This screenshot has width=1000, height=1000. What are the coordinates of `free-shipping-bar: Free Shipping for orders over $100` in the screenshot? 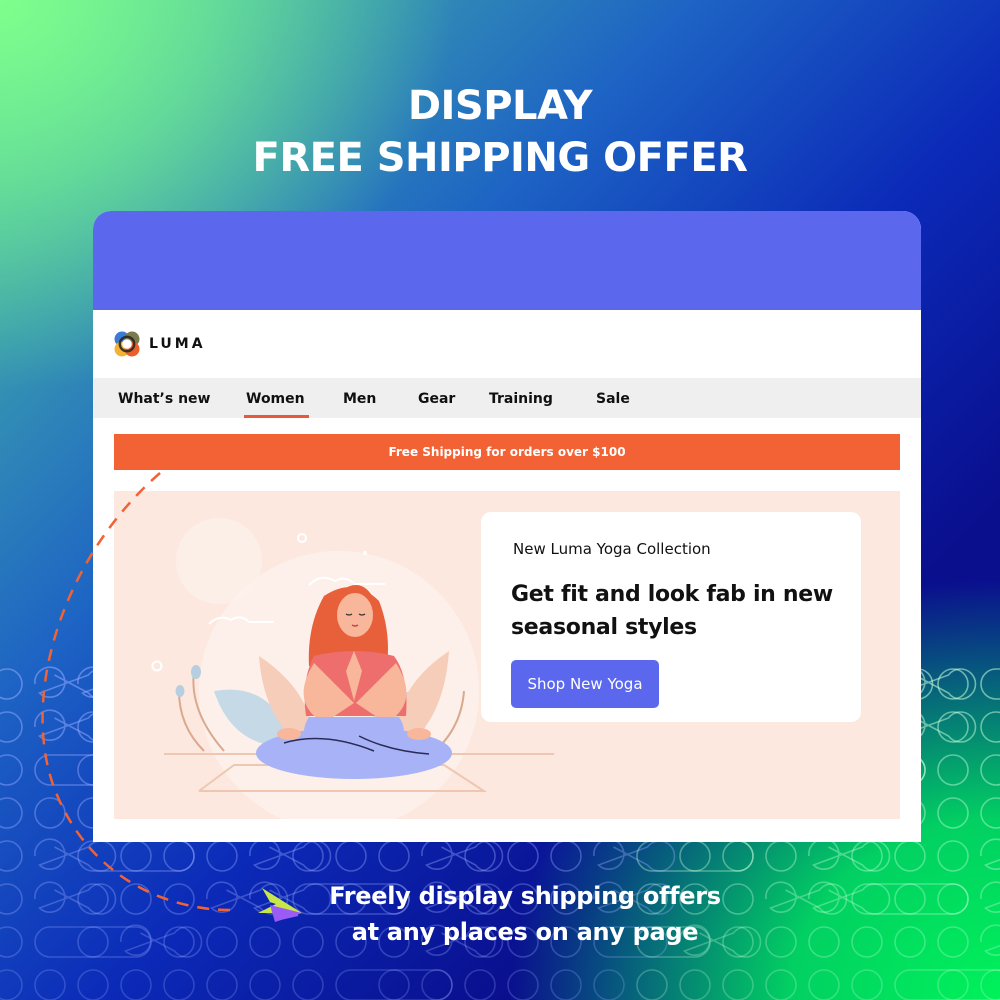 It's located at (507, 452).